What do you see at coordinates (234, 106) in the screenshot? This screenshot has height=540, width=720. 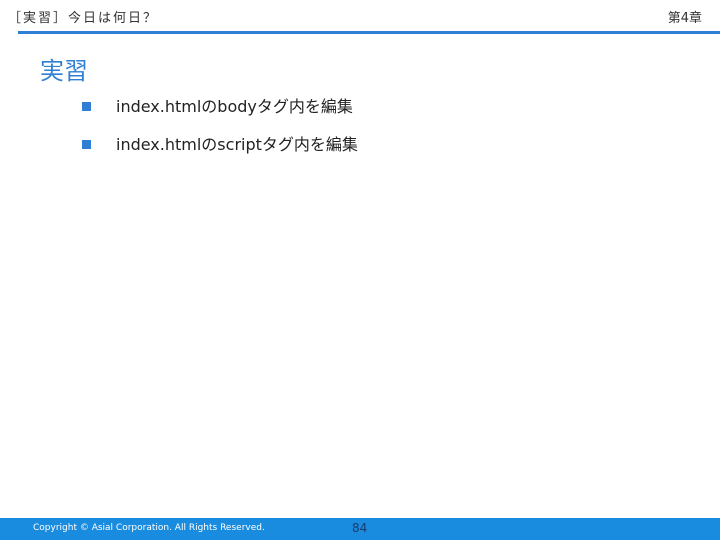 I see `bullet-text: index.htmlのbodyタグ内を編集` at bounding box center [234, 106].